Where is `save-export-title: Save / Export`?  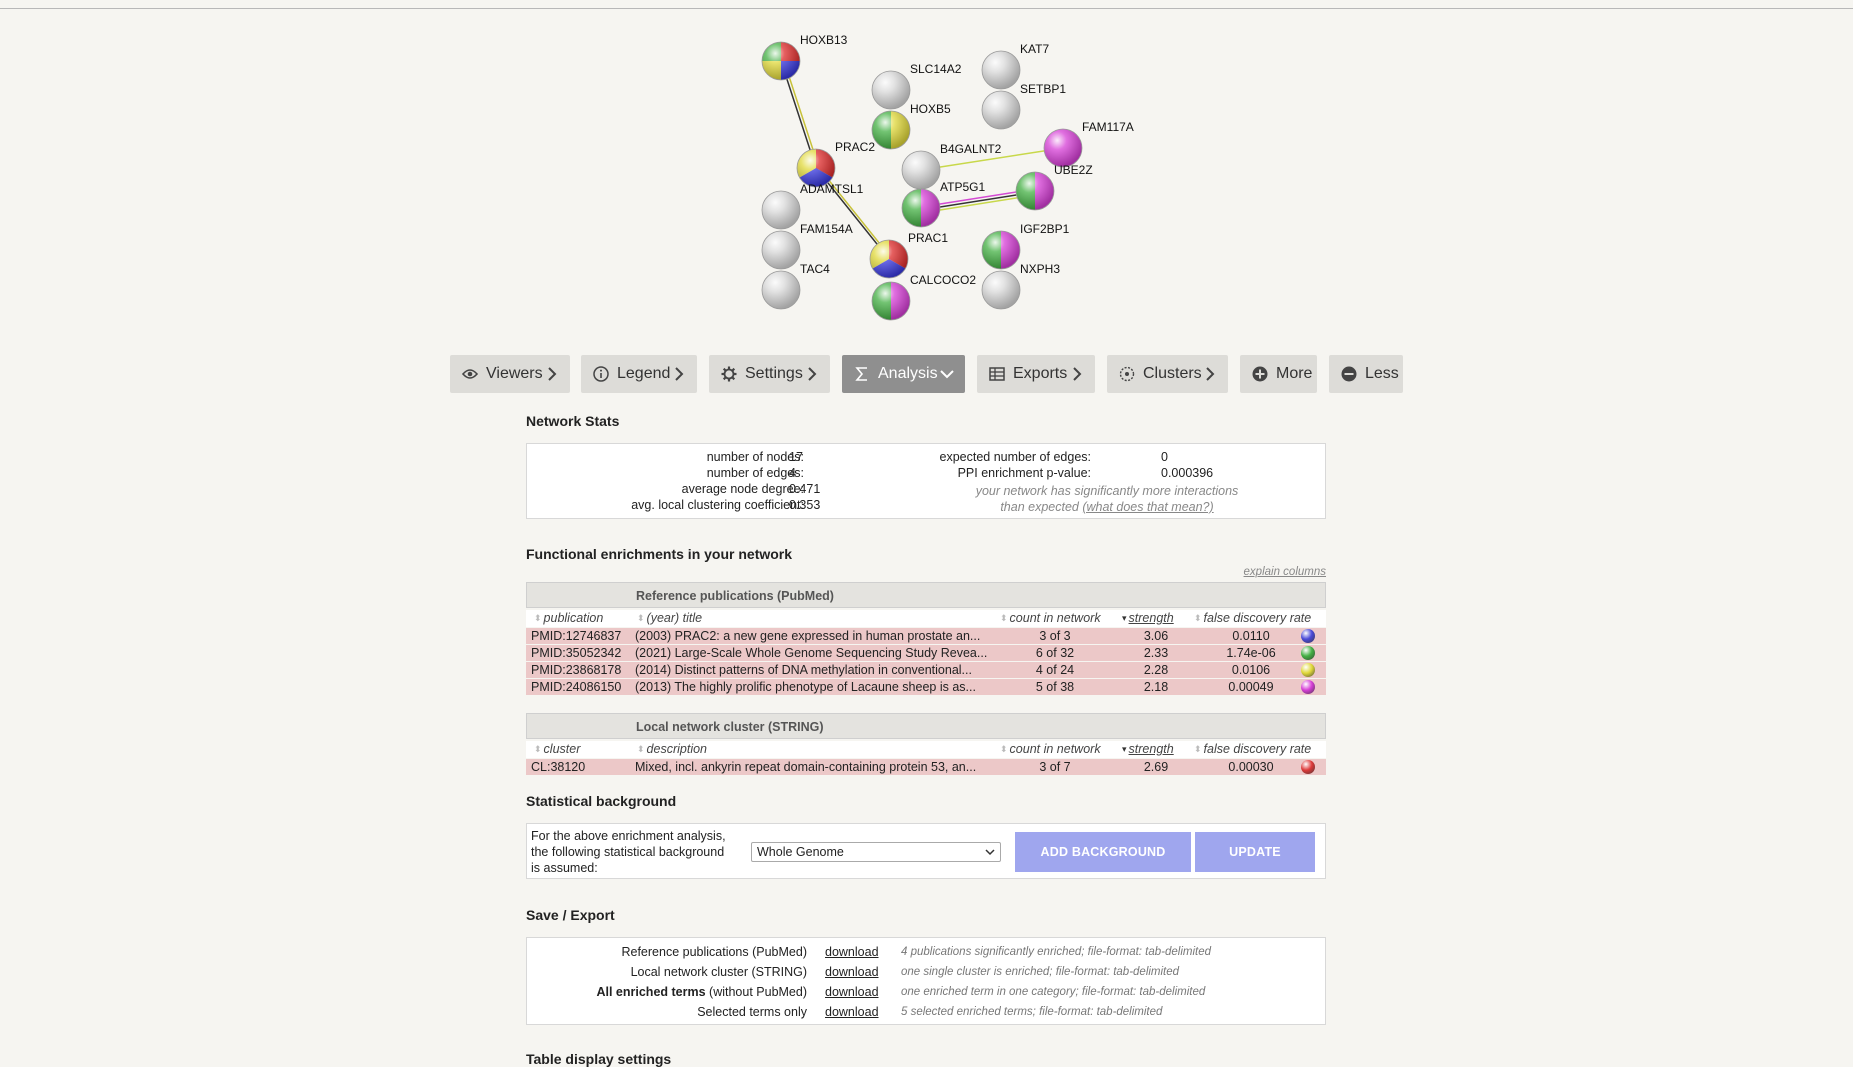
save-export-title: Save / Export is located at coordinates (570, 915).